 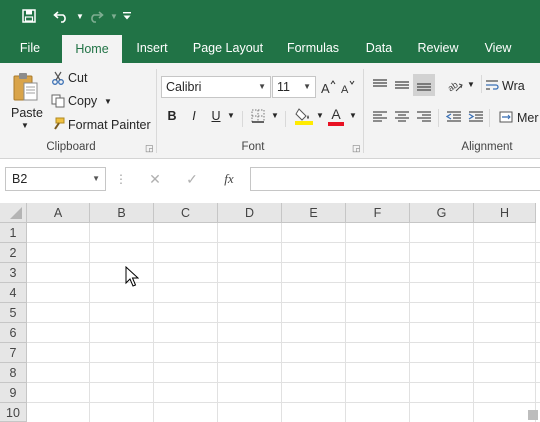 I want to click on font-color-icon: A, so click(x=336, y=116).